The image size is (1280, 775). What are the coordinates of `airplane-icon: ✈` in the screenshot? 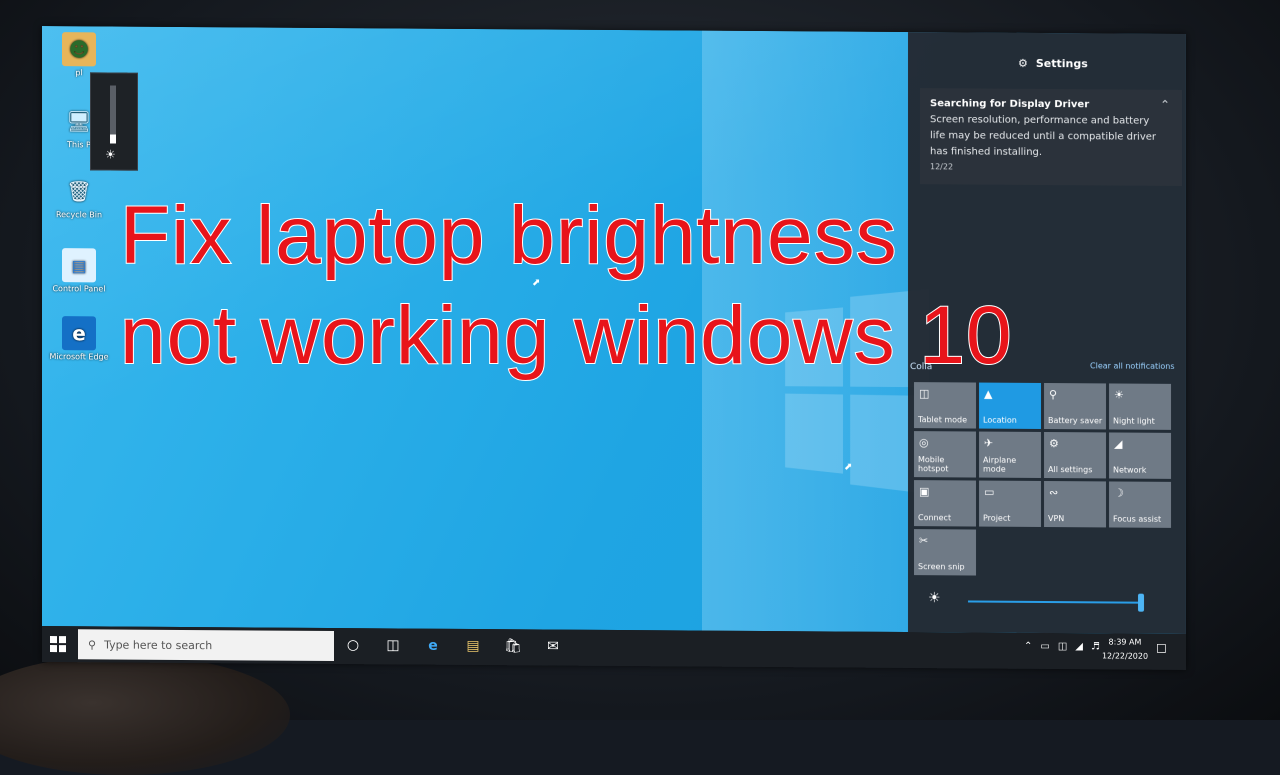 It's located at (989, 443).